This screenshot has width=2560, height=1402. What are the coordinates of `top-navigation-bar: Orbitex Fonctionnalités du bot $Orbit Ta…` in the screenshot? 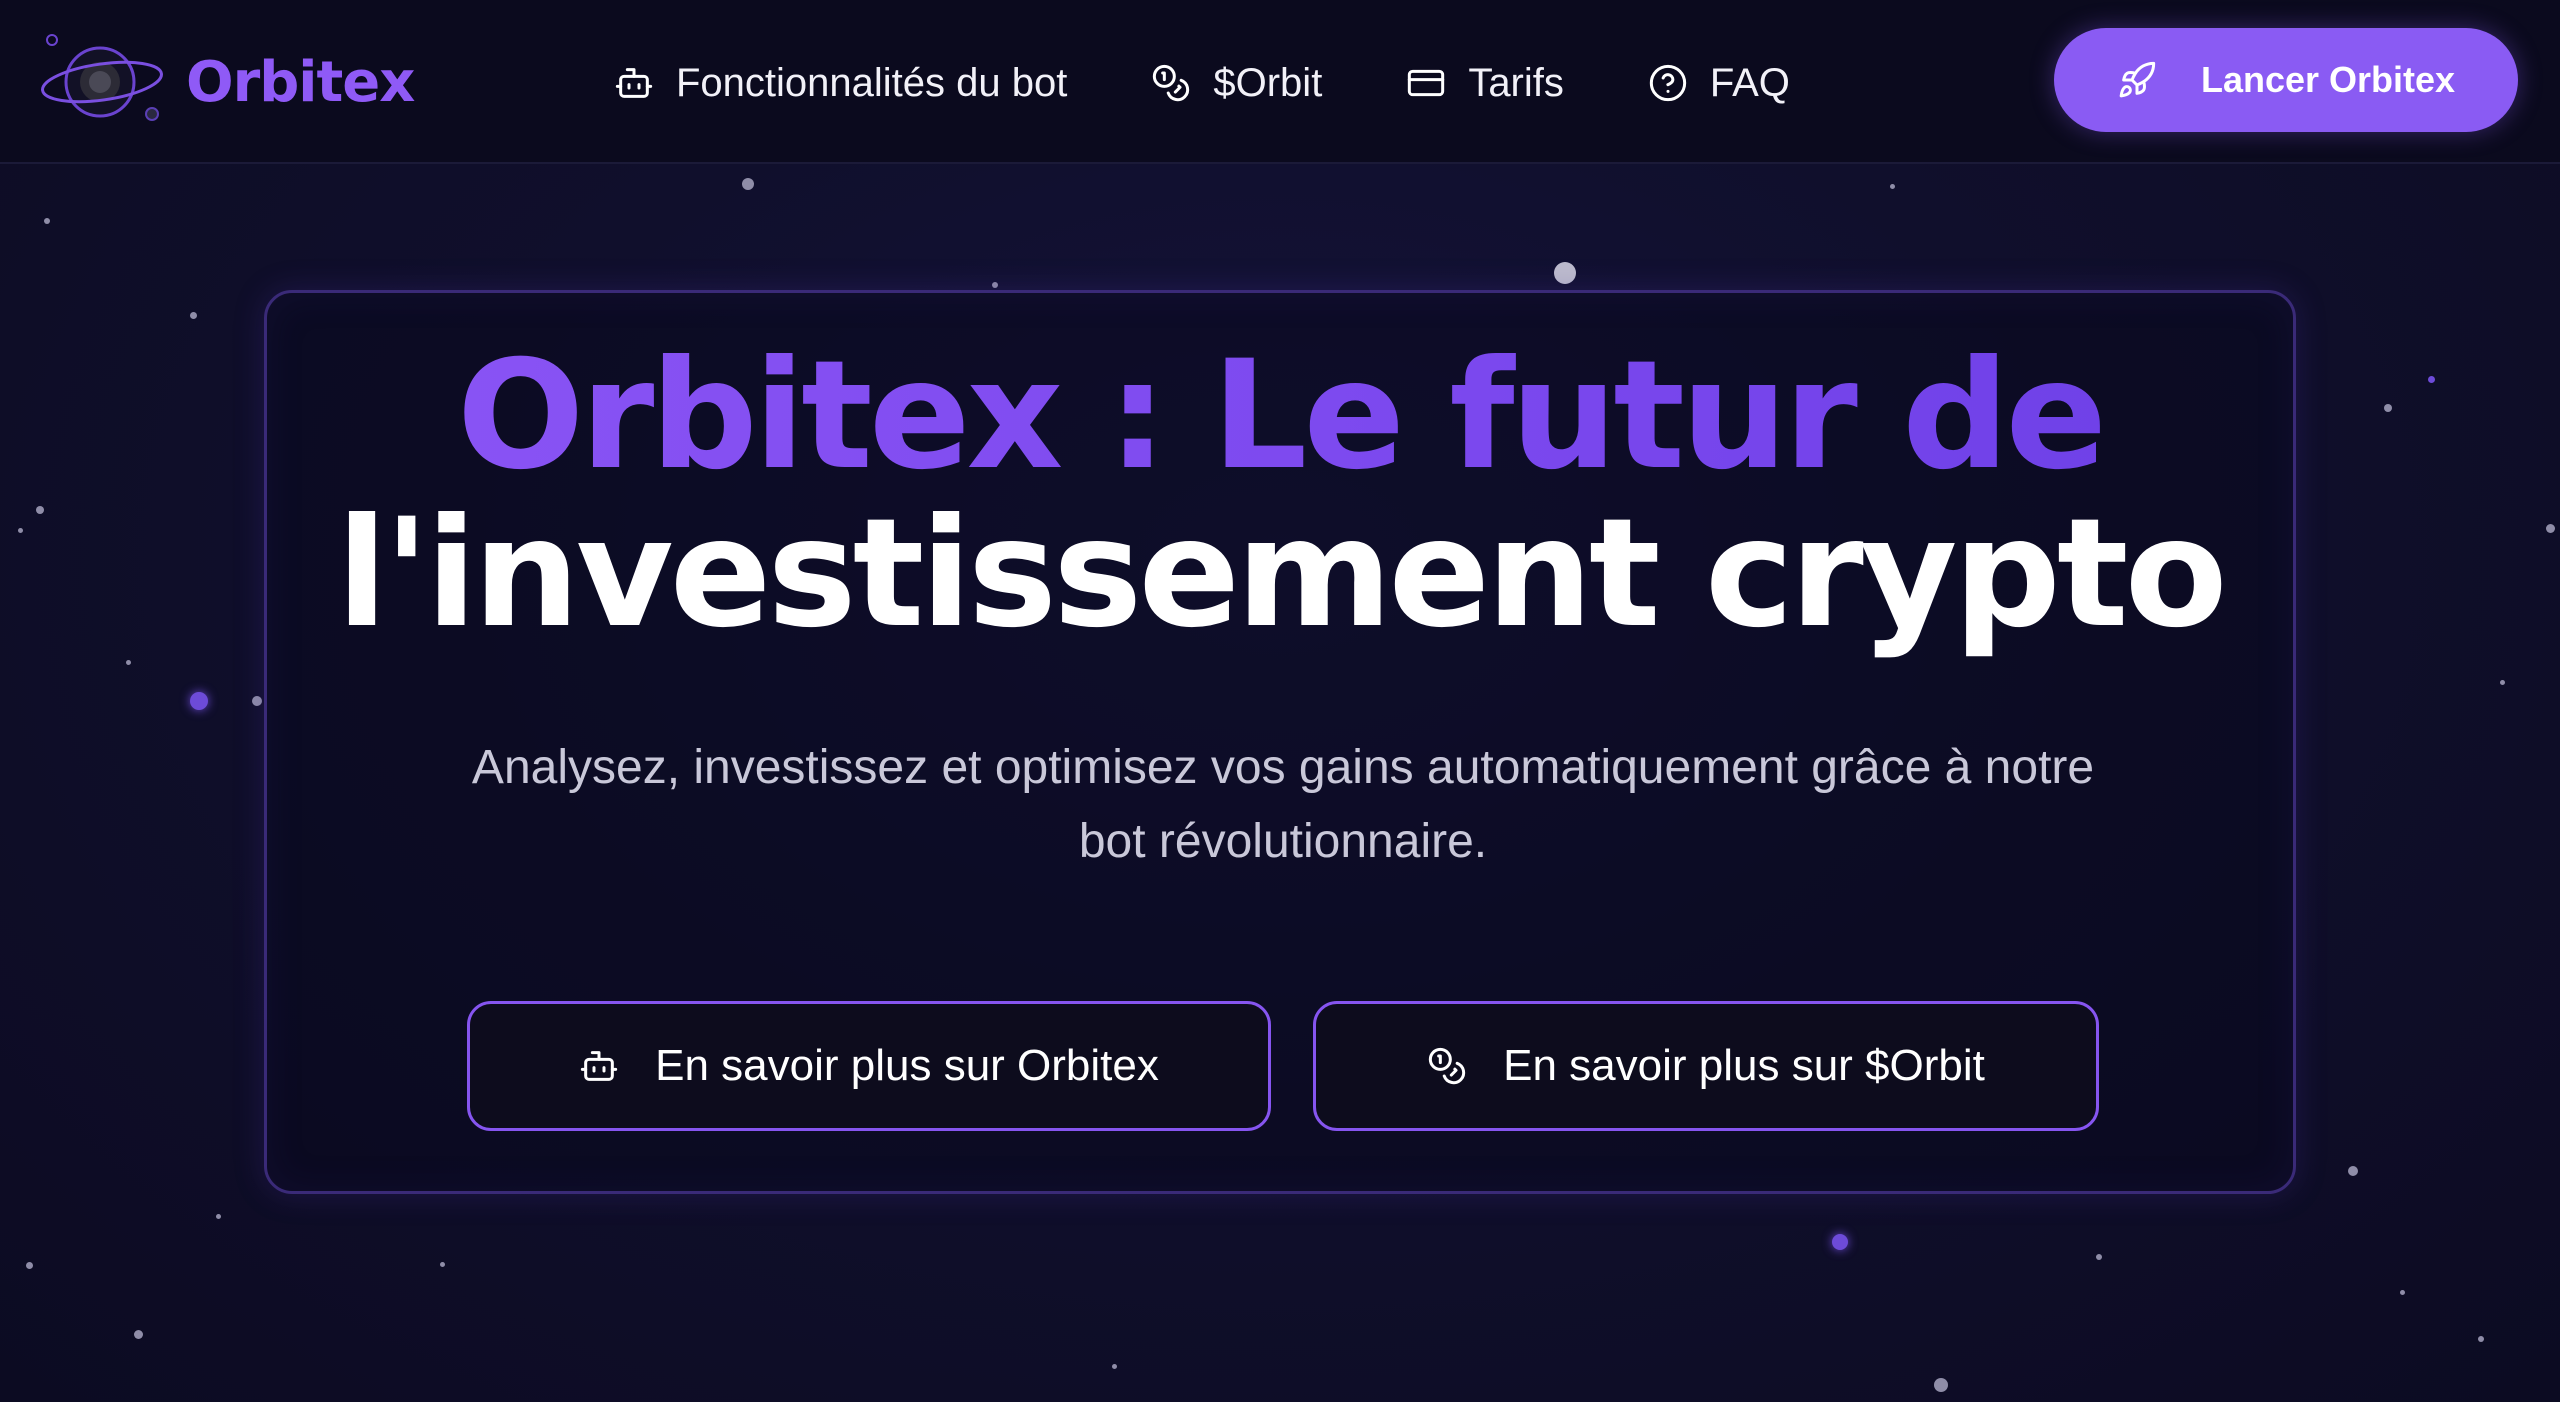 It's located at (1280, 82).